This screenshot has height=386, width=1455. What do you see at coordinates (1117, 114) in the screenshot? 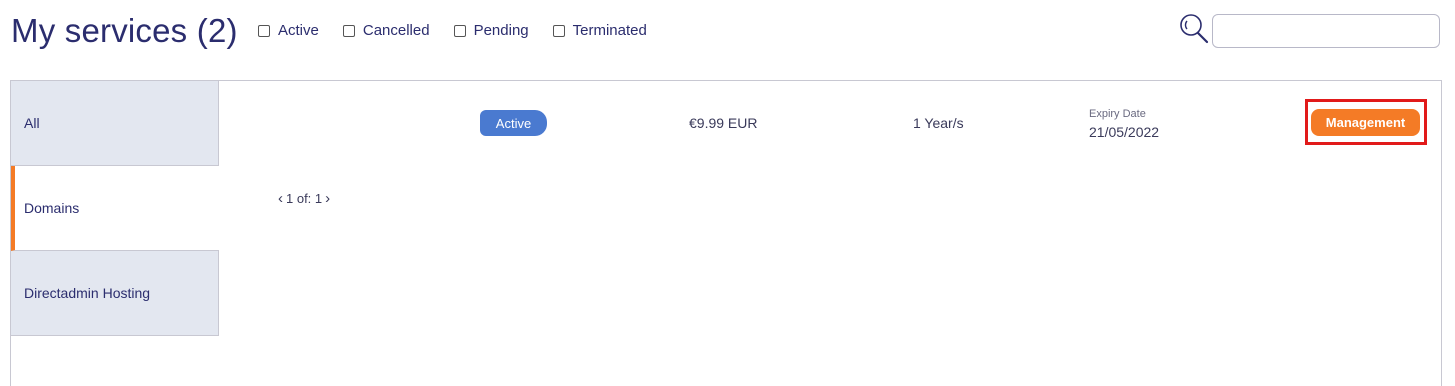
I see `expiry-date-label: Expiry Date` at bounding box center [1117, 114].